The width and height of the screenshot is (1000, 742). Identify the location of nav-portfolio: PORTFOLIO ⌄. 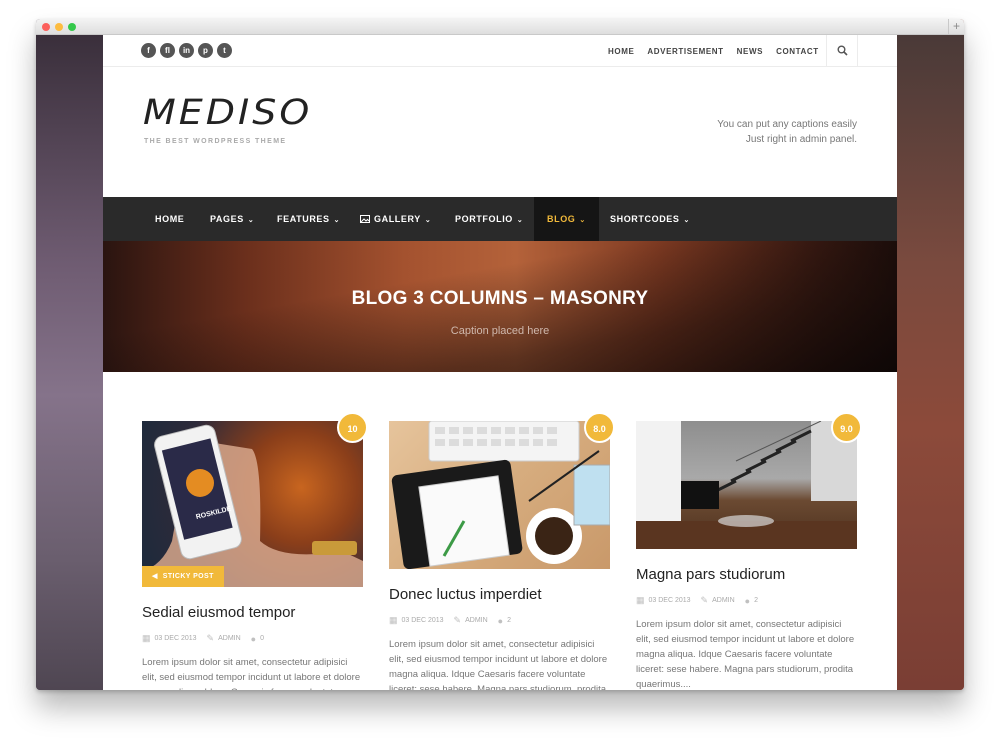
(489, 219).